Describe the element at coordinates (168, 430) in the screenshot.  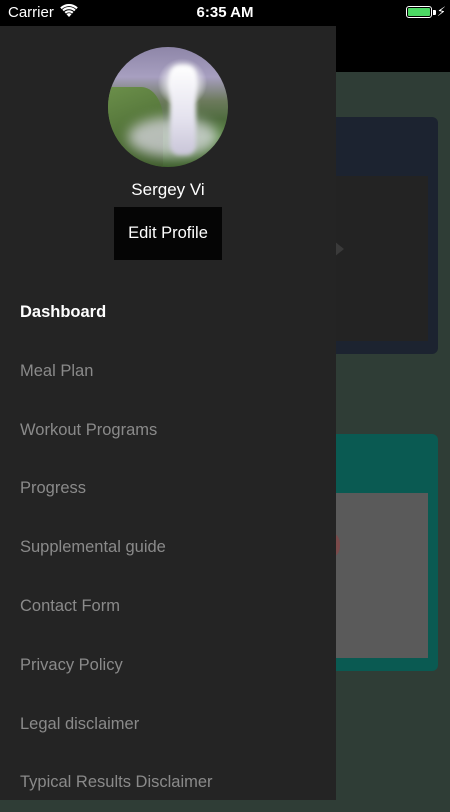
I see `menu-item-workout-programs: Workout Programs` at that location.